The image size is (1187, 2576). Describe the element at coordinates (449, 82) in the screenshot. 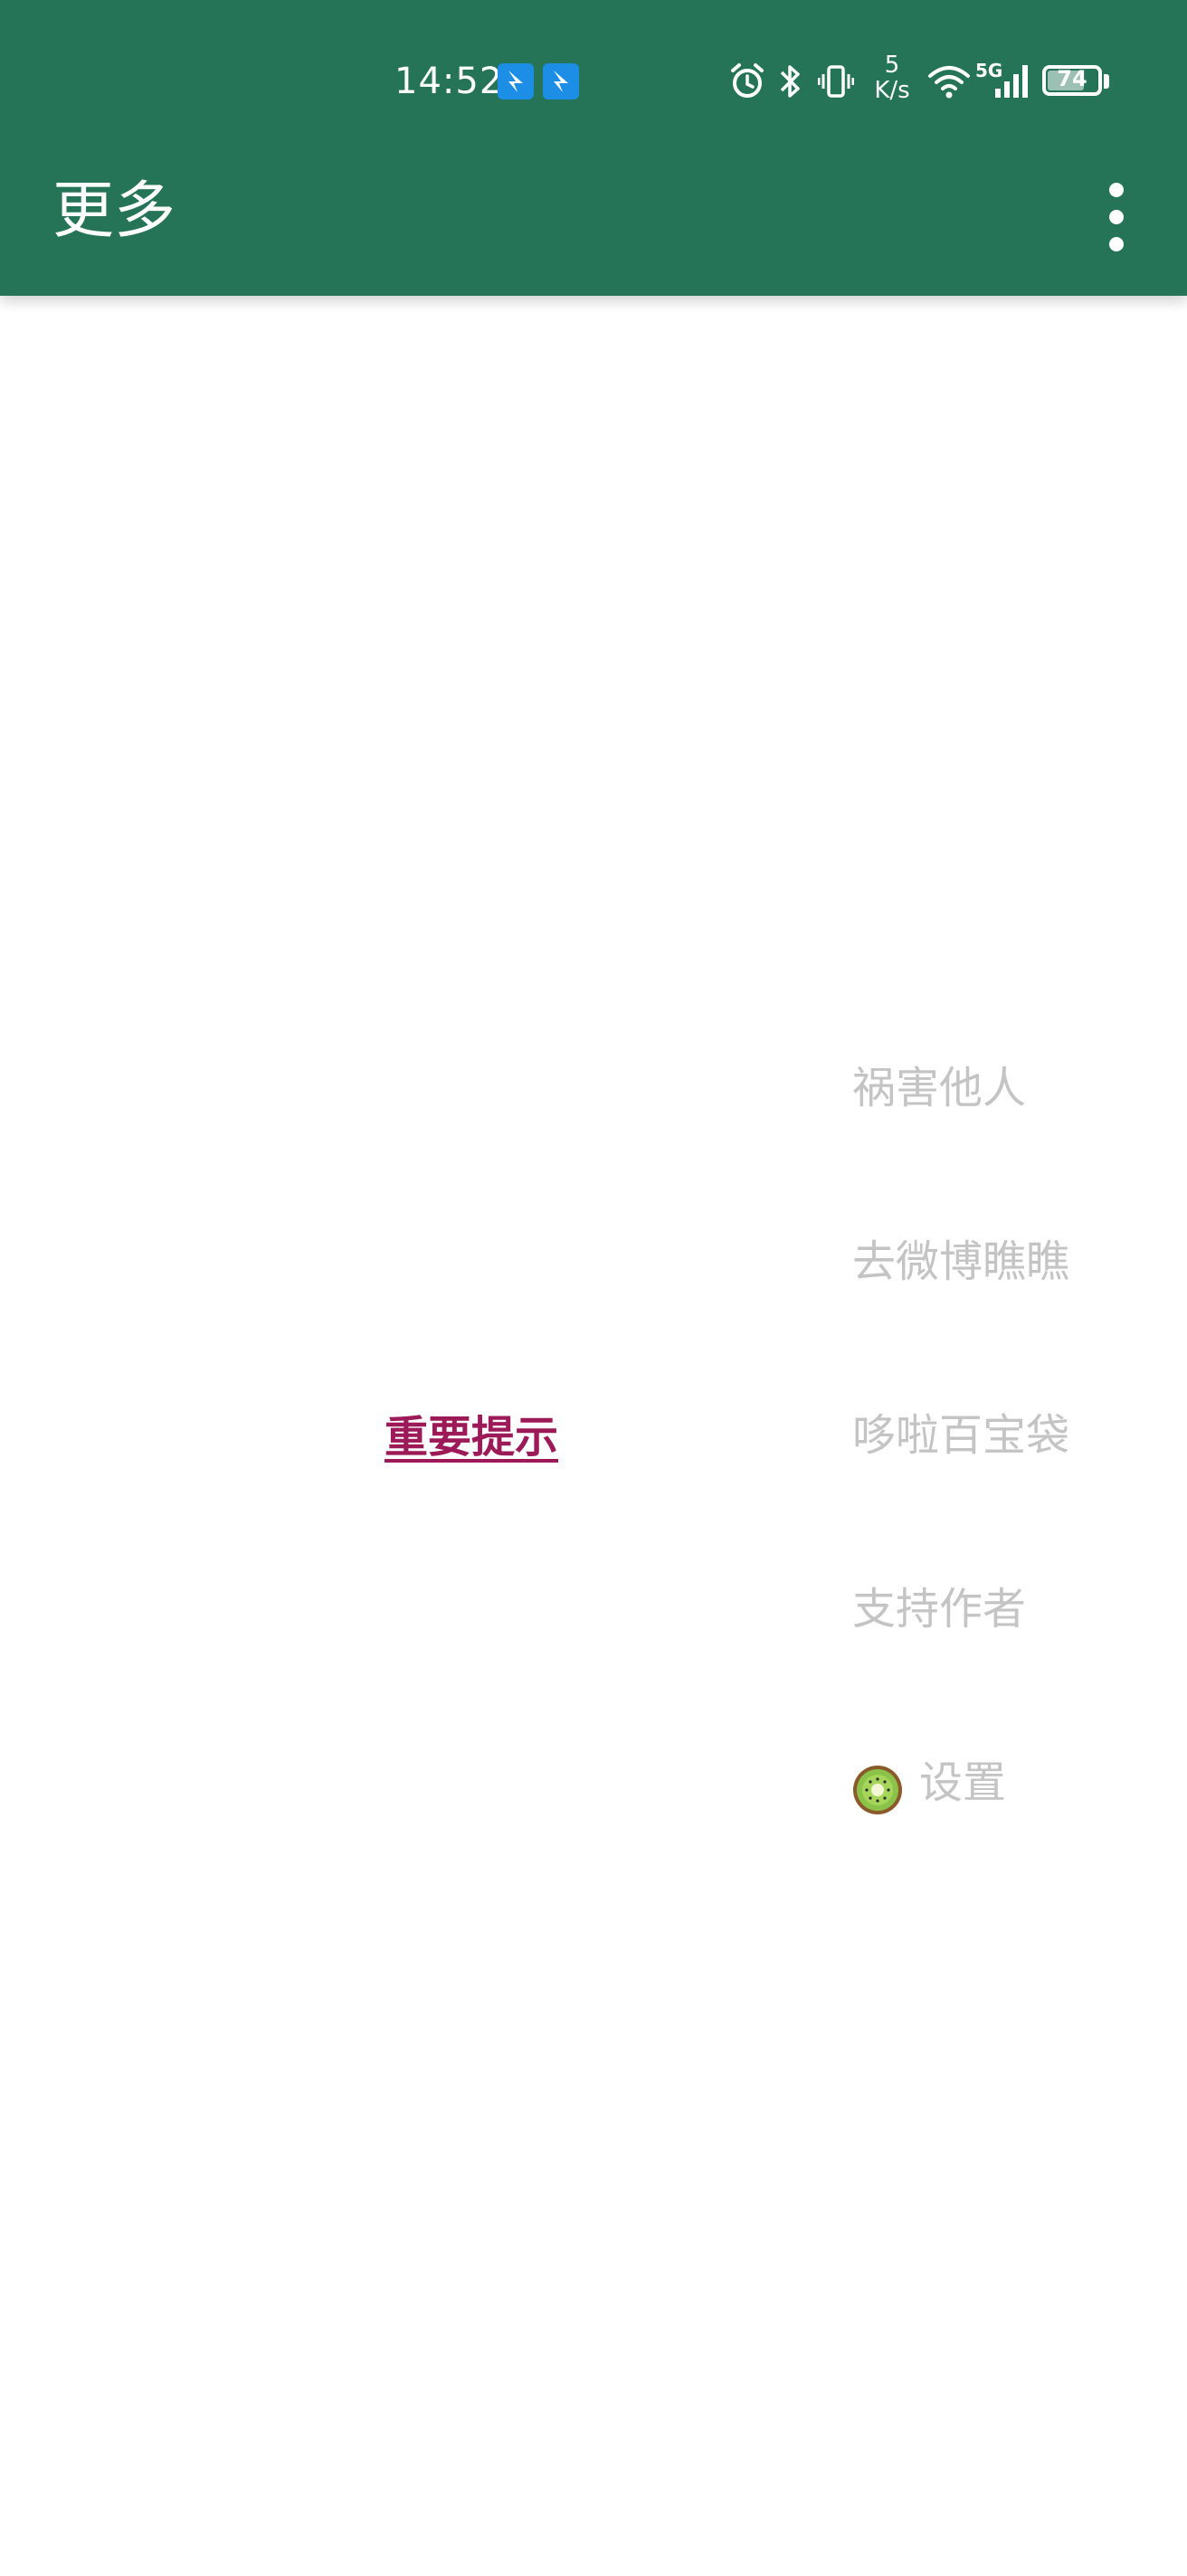

I see `status-time: 14:52` at that location.